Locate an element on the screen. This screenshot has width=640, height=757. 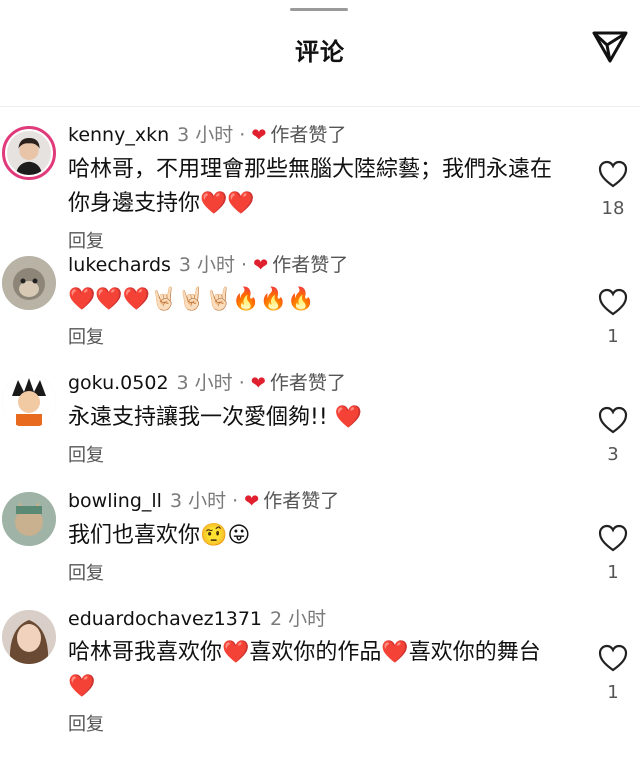
avatar-cartoon-icon is located at coordinates (29, 401).